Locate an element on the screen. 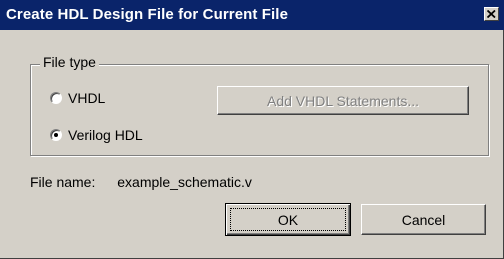 The height and width of the screenshot is (259, 504). close-icon is located at coordinates (491, 14).